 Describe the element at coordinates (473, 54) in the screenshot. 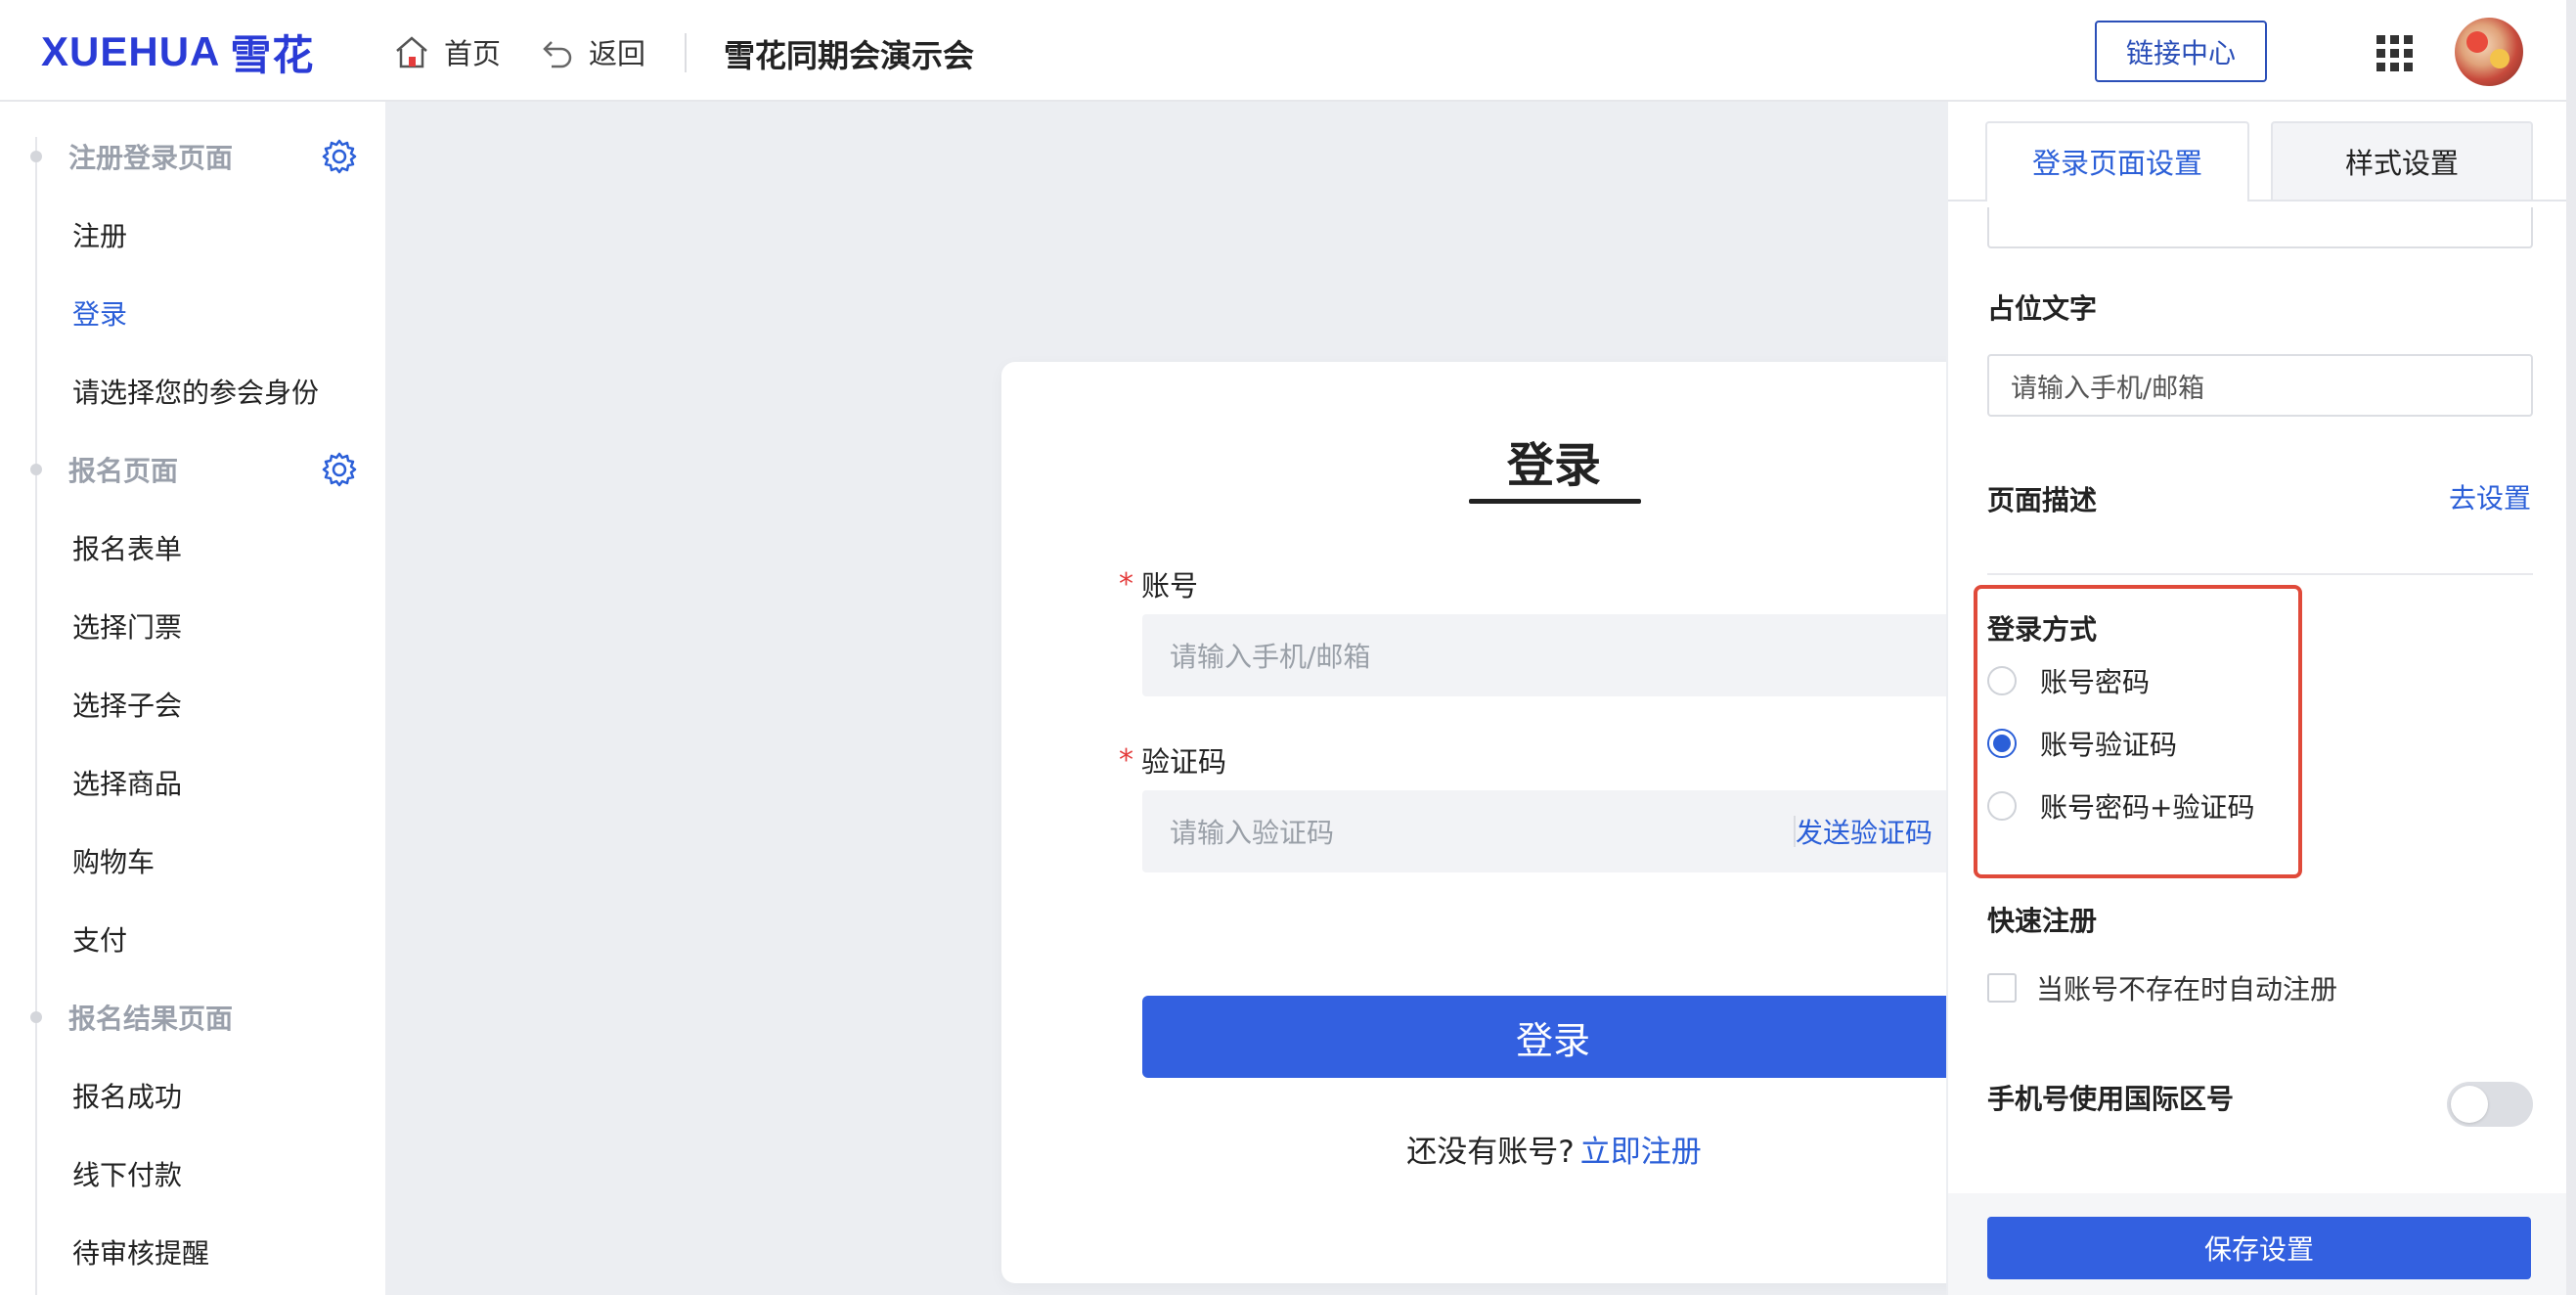

I see `nav-home-label: 首页` at that location.